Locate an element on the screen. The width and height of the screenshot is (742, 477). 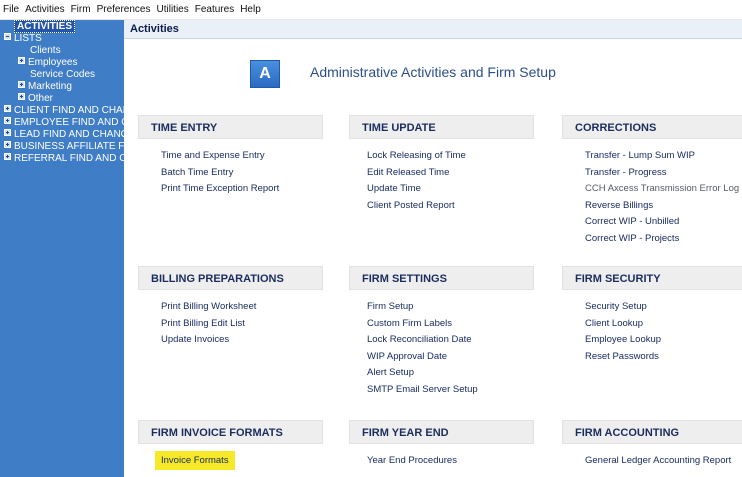
link-smtp-email-server-setup: SMTP Email Server Setup is located at coordinates (450, 390).